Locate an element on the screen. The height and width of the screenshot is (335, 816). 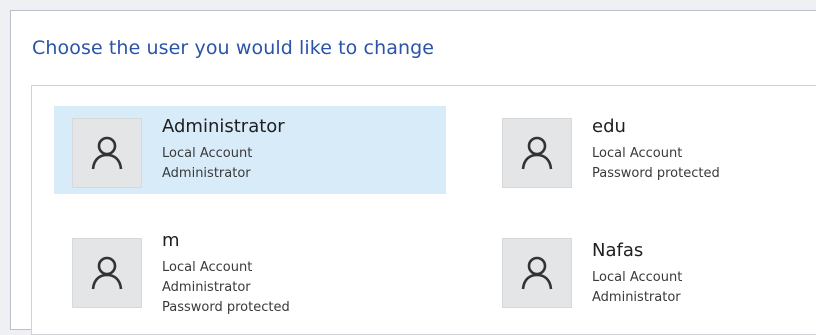
page-heading: Choose the user you would like to change is located at coordinates (233, 48).